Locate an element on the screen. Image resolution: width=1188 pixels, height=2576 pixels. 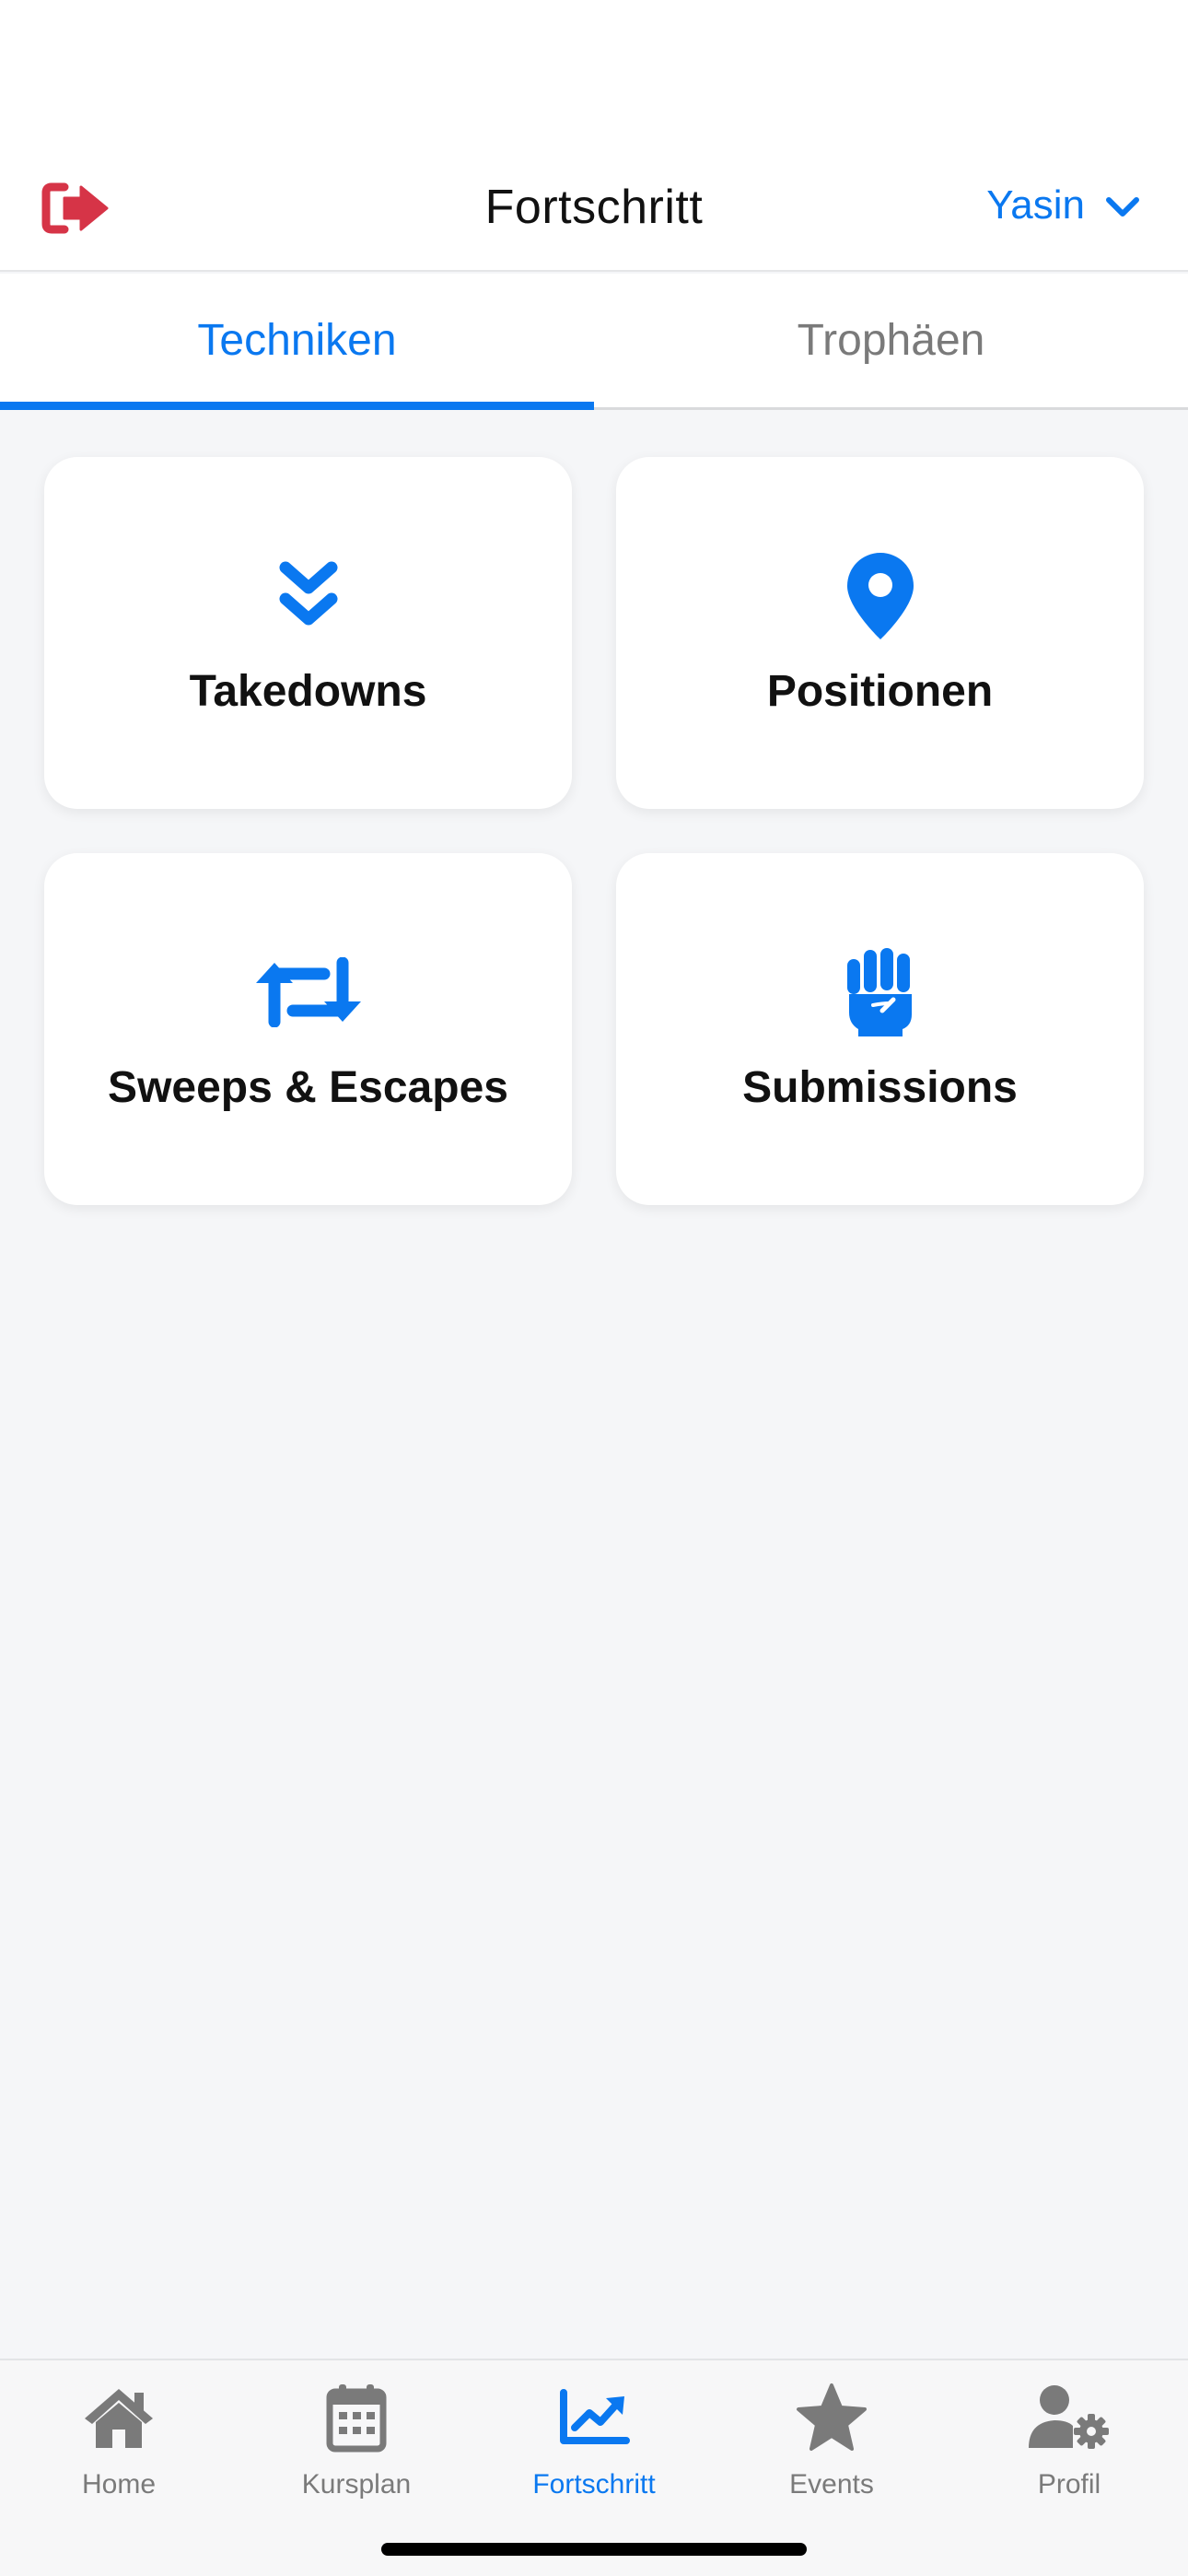
angles-down-icon is located at coordinates (308, 596).